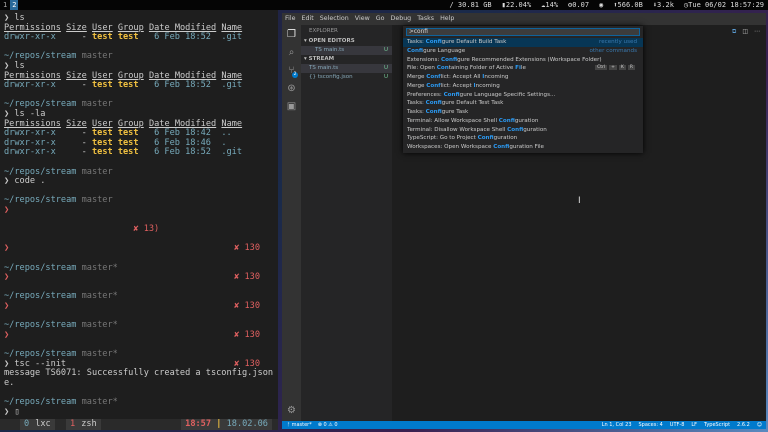  What do you see at coordinates (102, 123) in the screenshot?
I see `terminal-text: User` at bounding box center [102, 123].